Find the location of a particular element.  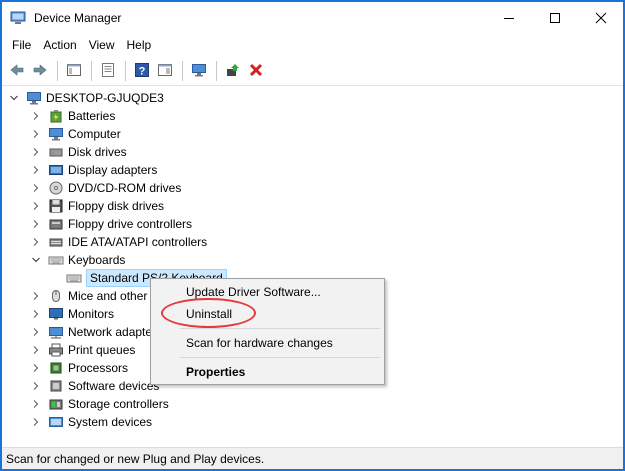

system-device-icon is located at coordinates (56, 422).